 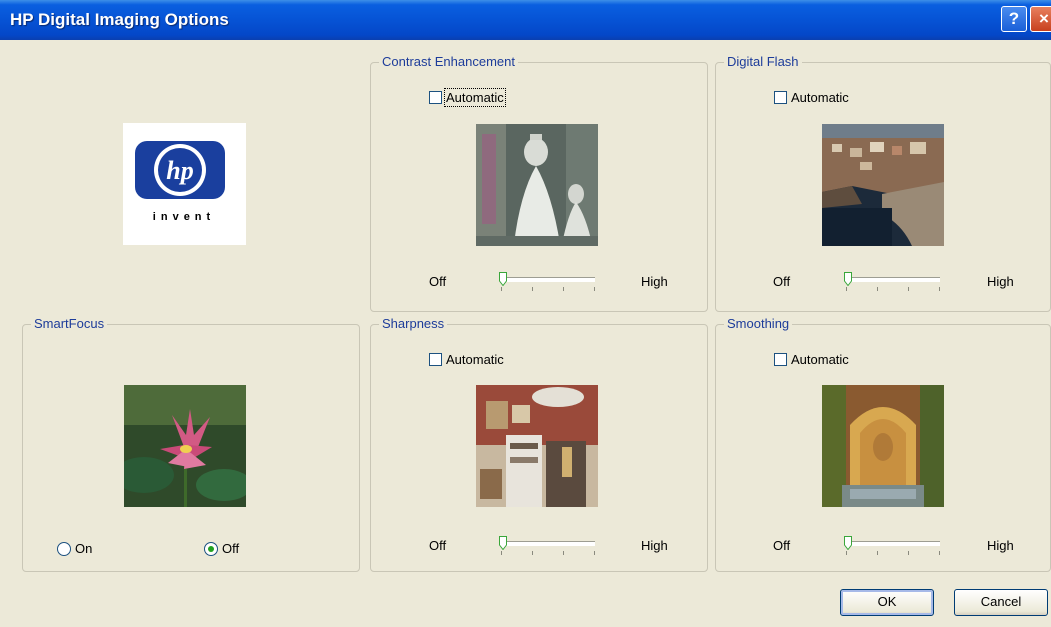 I want to click on sharpness-slider, so click(x=547, y=546).